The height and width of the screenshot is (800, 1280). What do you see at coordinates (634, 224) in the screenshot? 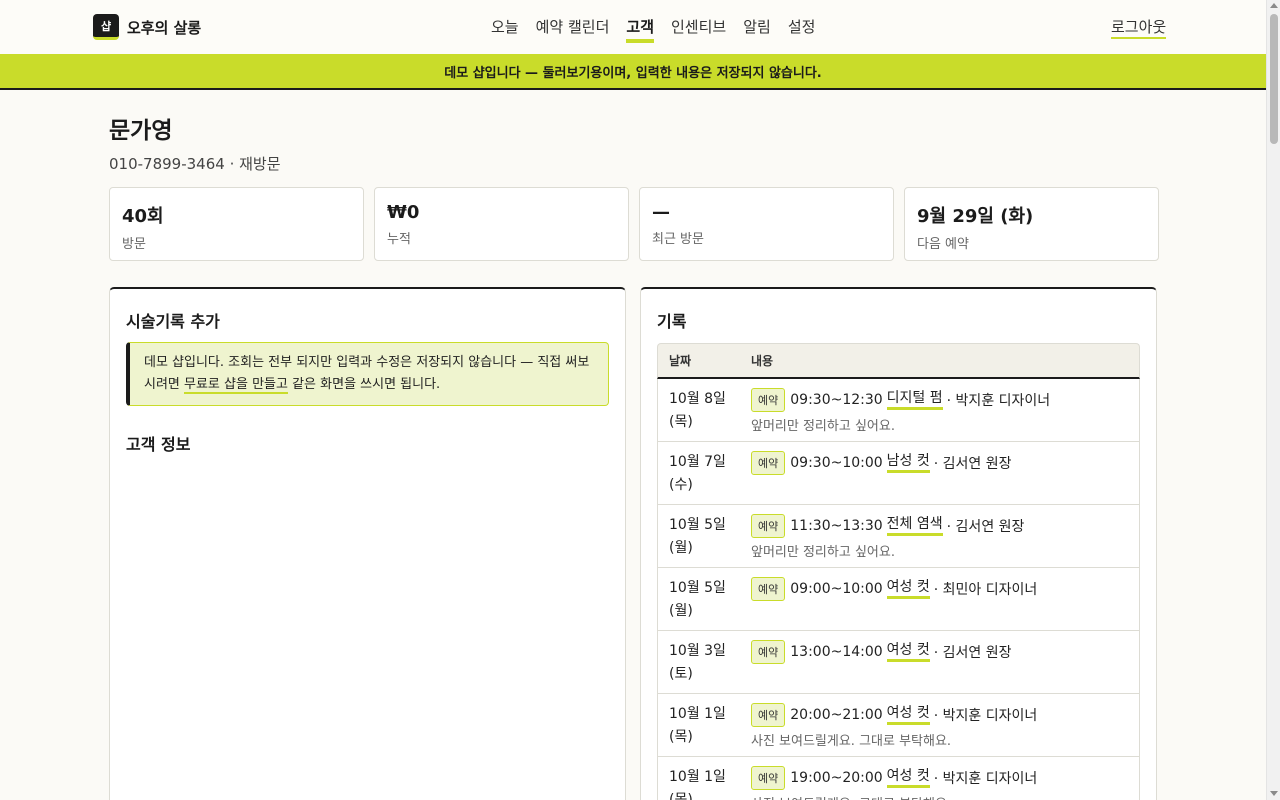
I see `customer-stats: 40회 방문 ₩0 누적 — 최근 방문 9월 29일 (화) 다음 예약` at bounding box center [634, 224].